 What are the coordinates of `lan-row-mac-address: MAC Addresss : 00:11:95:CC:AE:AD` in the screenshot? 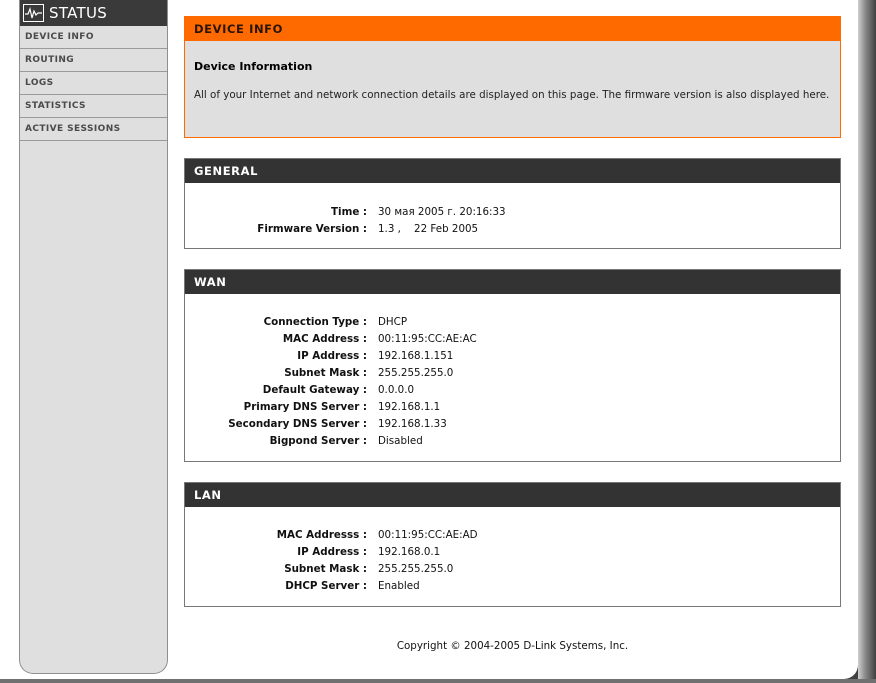 It's located at (512, 534).